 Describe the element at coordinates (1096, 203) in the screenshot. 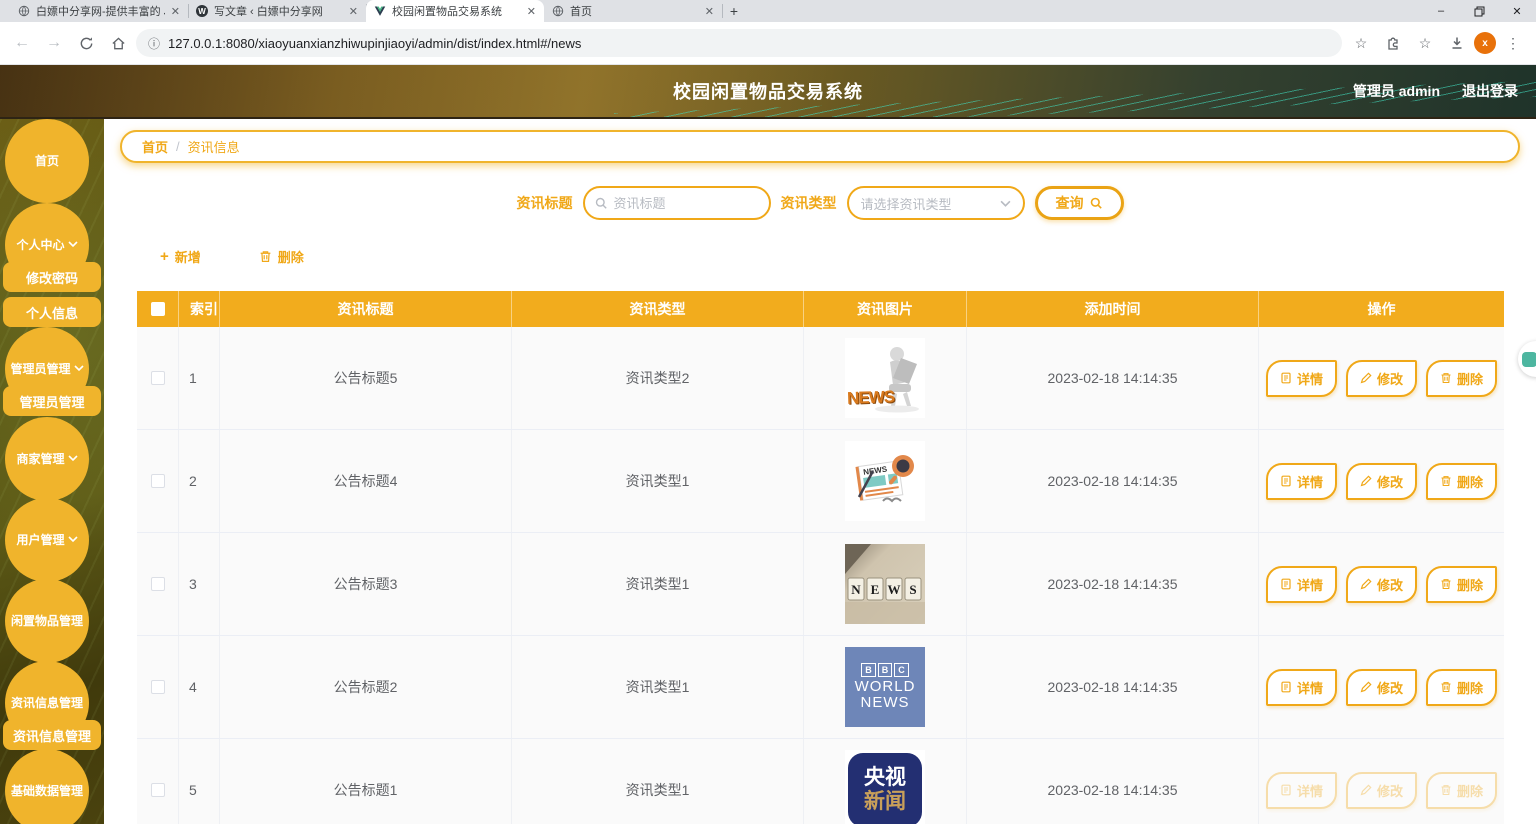

I see `search-icon` at that location.